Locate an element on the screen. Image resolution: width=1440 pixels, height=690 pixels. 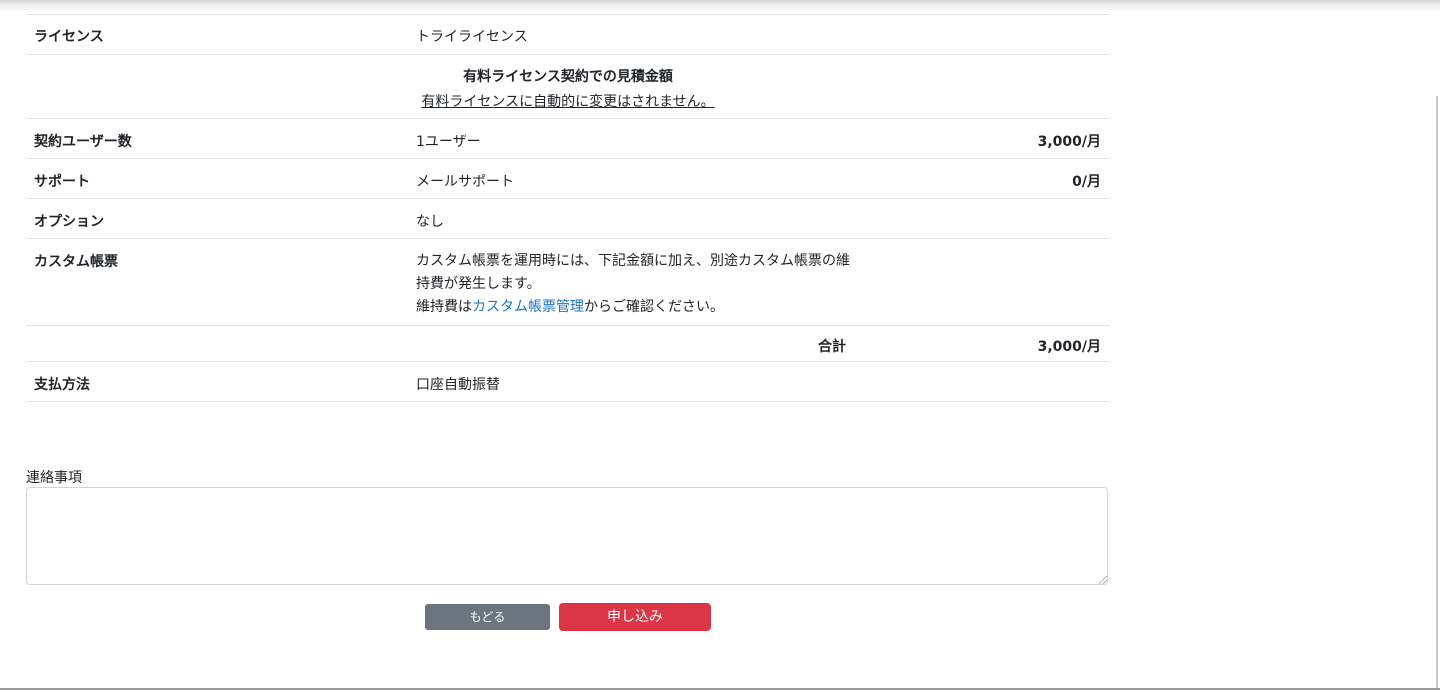
support-label: サポート is located at coordinates (62, 182).